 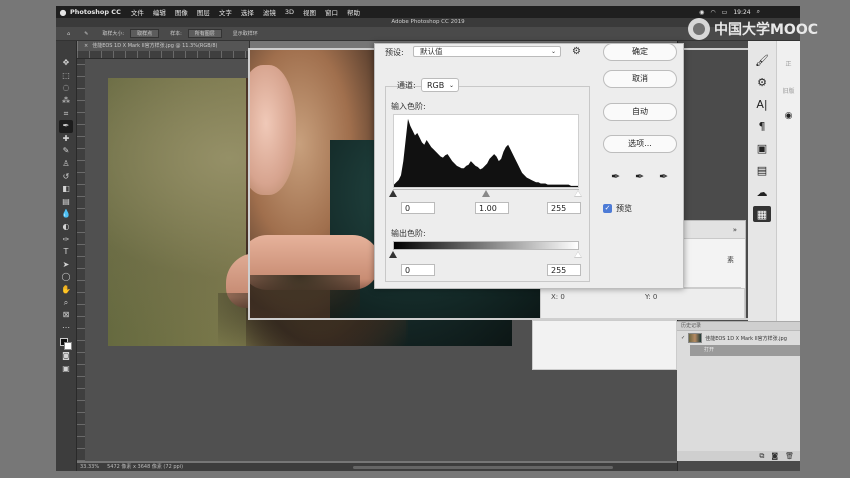 What do you see at coordinates (66, 315) in the screenshot?
I see `frame-tool-icon: ⊠` at bounding box center [66, 315].